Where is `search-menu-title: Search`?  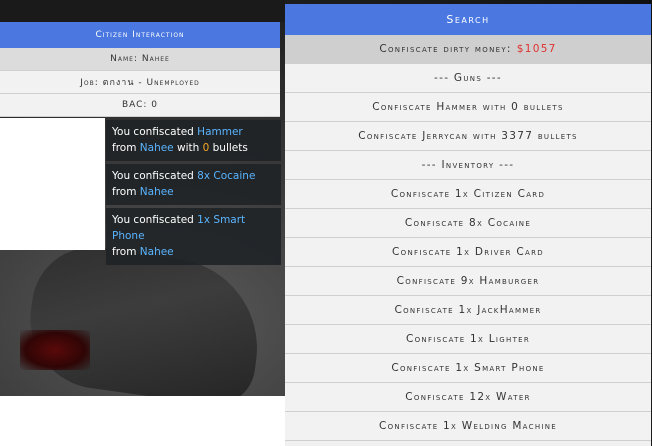 search-menu-title: Search is located at coordinates (468, 19).